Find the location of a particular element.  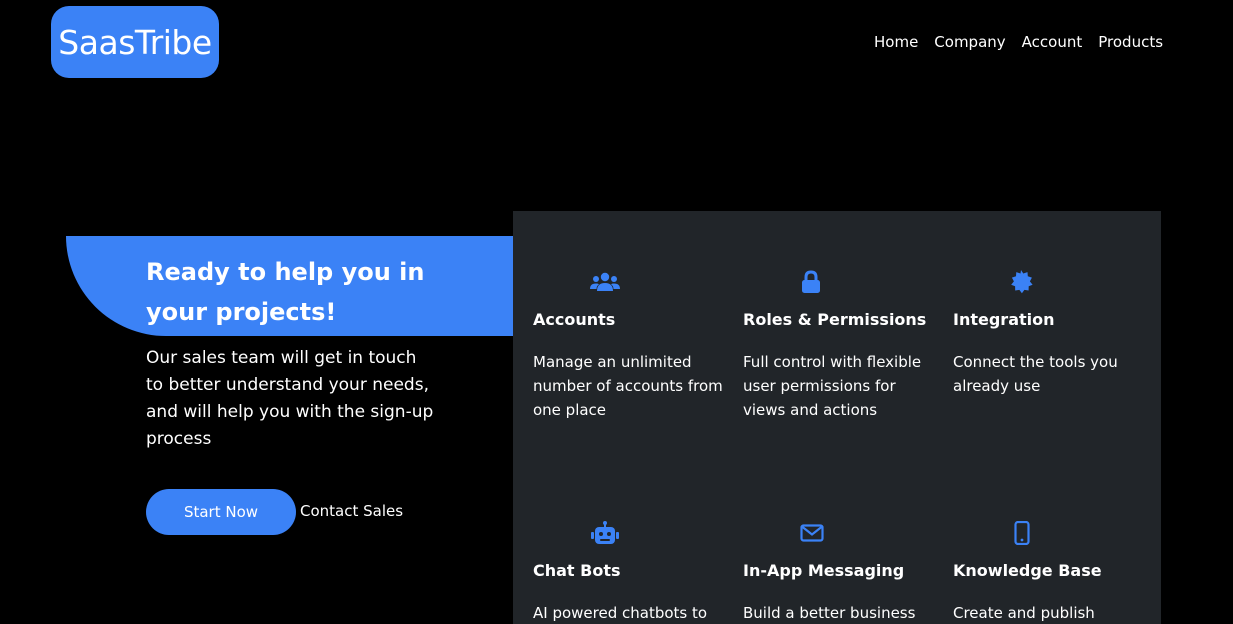

badge-icon is located at coordinates (1021, 282).